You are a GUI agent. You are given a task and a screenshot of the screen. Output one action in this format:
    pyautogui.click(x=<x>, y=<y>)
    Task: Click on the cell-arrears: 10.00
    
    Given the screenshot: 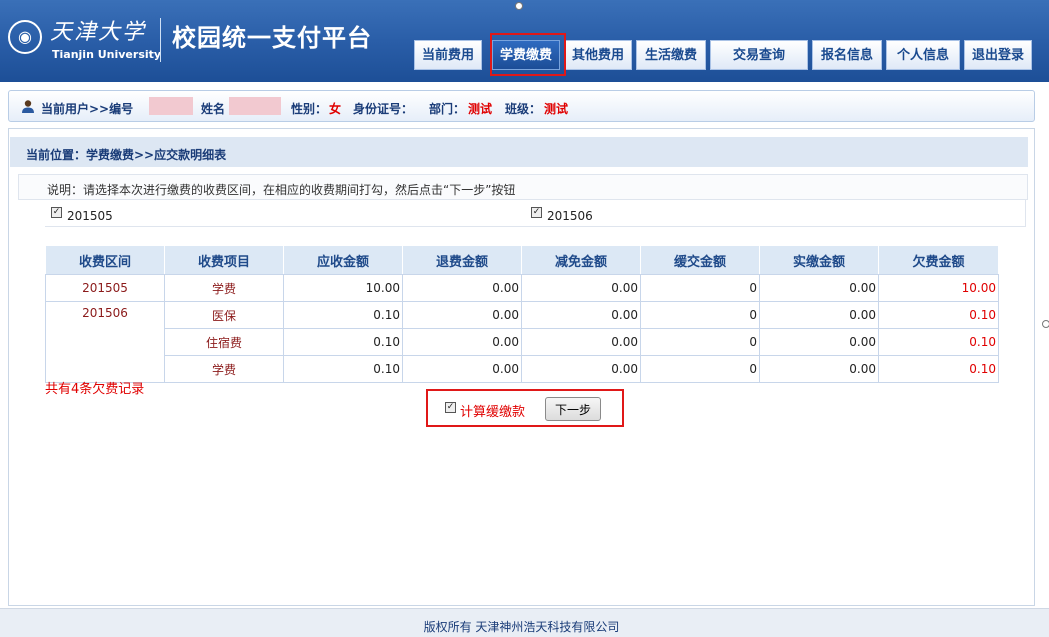 What is the action you would take?
    pyautogui.click(x=938, y=288)
    